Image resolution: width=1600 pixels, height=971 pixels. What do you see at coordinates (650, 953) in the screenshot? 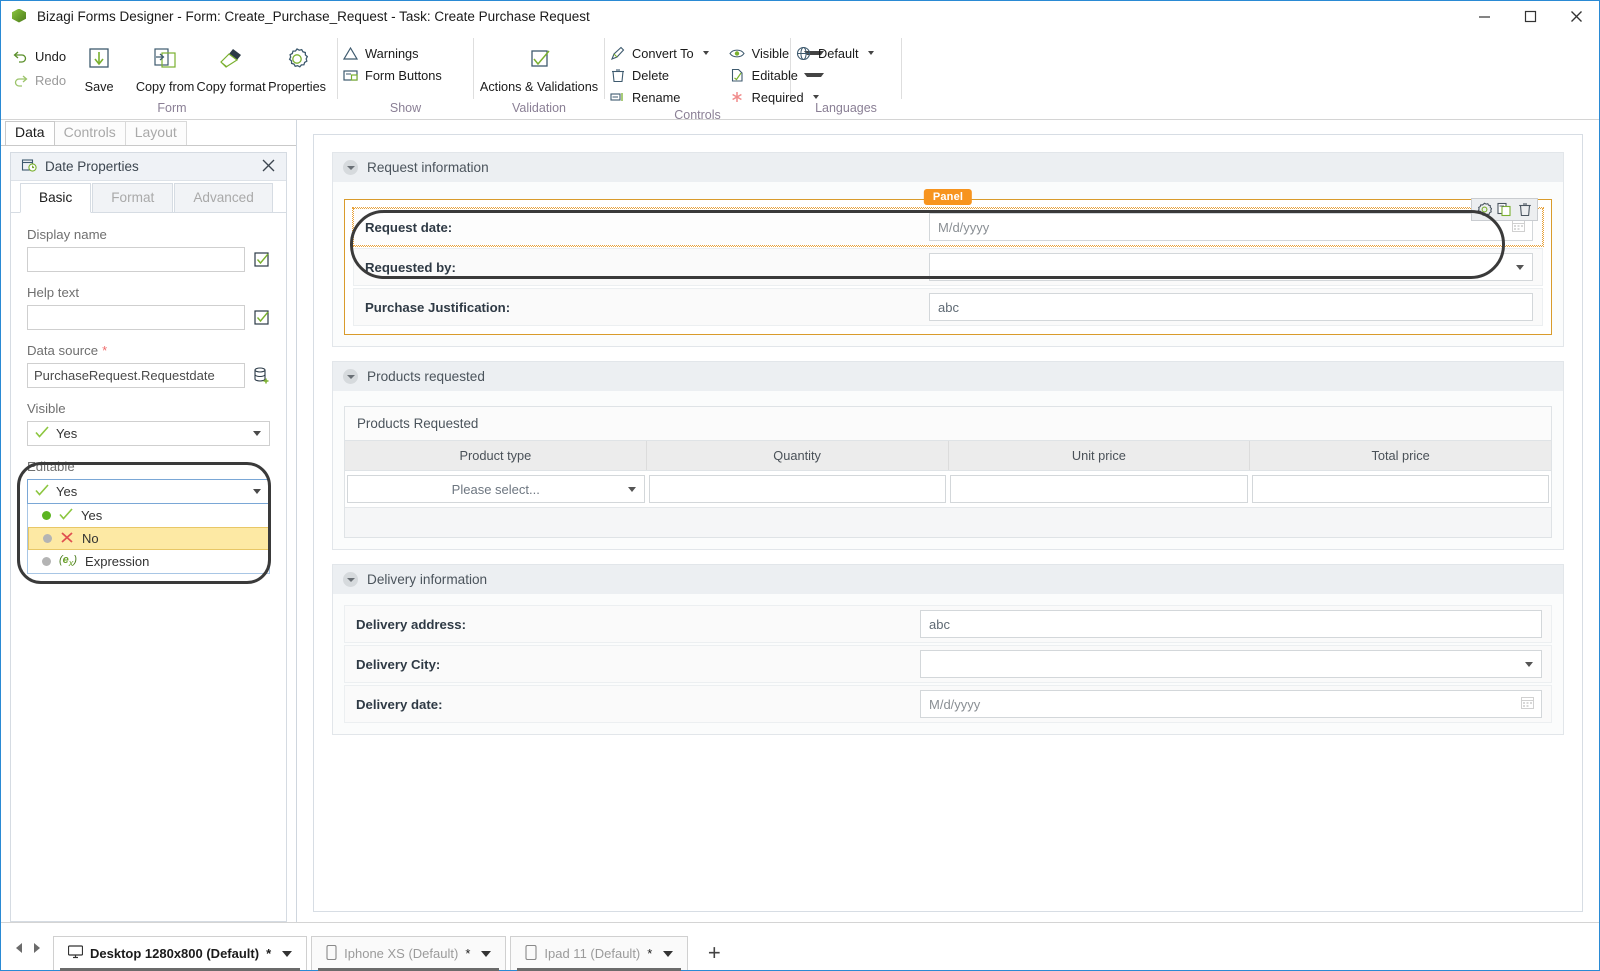
I see `device-tab-ipad-modified: *` at bounding box center [650, 953].